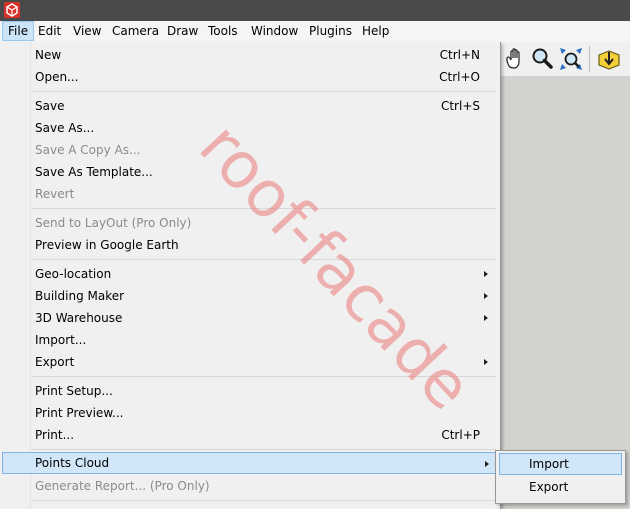 The height and width of the screenshot is (509, 630). Describe the element at coordinates (571, 59) in the screenshot. I see `zoom-extents-icon` at that location.